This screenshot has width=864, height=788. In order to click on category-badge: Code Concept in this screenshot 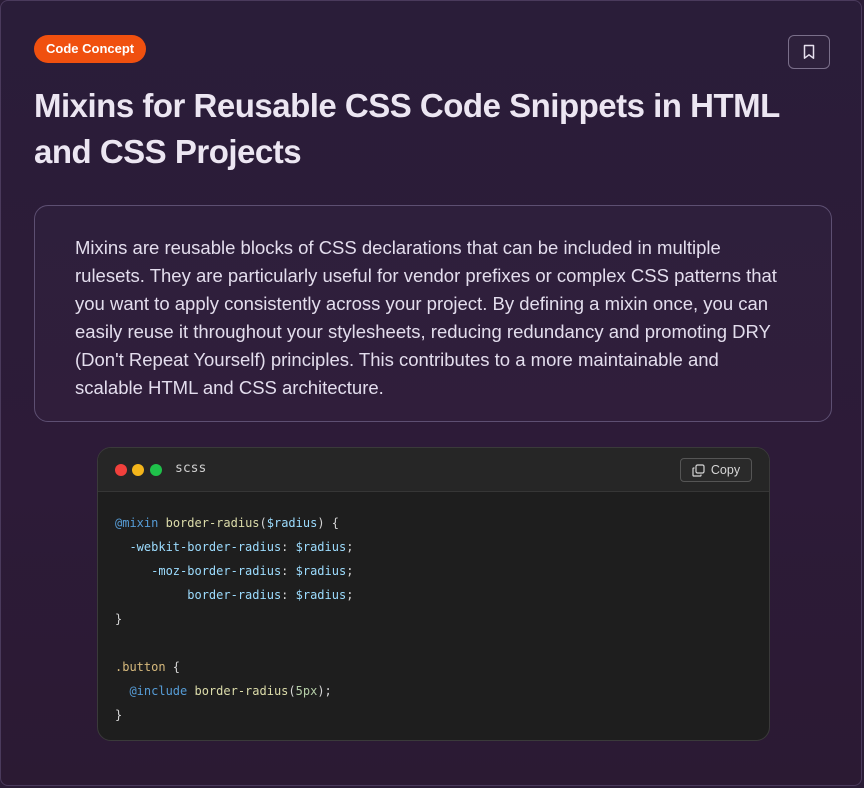, I will do `click(90, 49)`.